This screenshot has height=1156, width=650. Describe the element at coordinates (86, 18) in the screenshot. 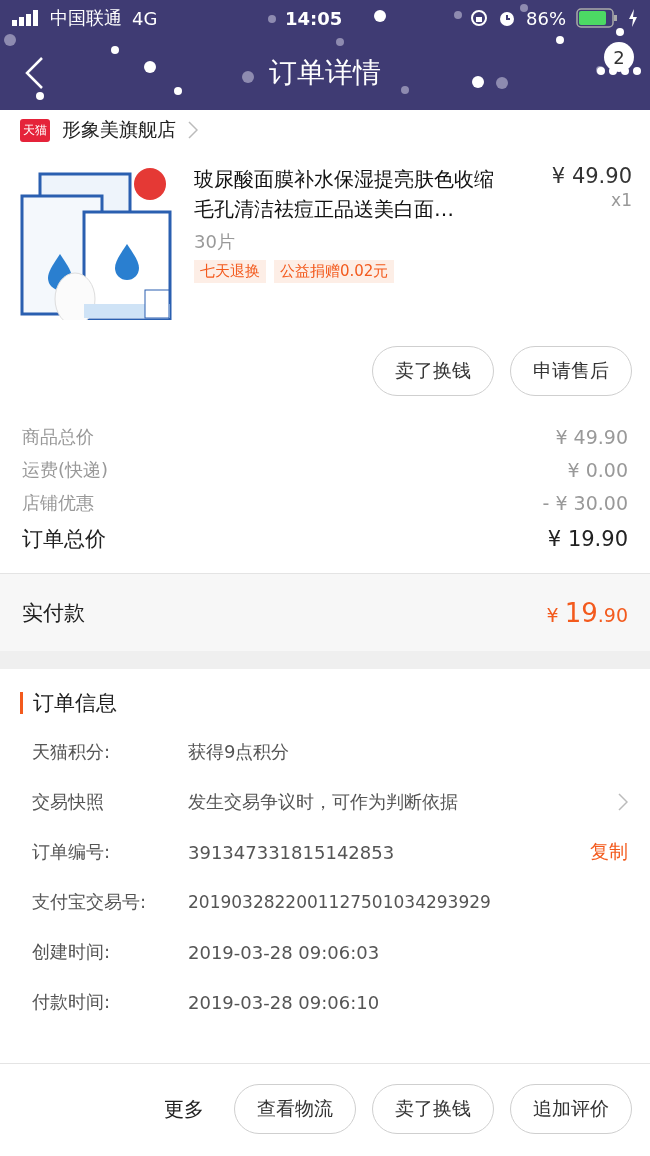

I see `carrier-text: 中国联通` at that location.